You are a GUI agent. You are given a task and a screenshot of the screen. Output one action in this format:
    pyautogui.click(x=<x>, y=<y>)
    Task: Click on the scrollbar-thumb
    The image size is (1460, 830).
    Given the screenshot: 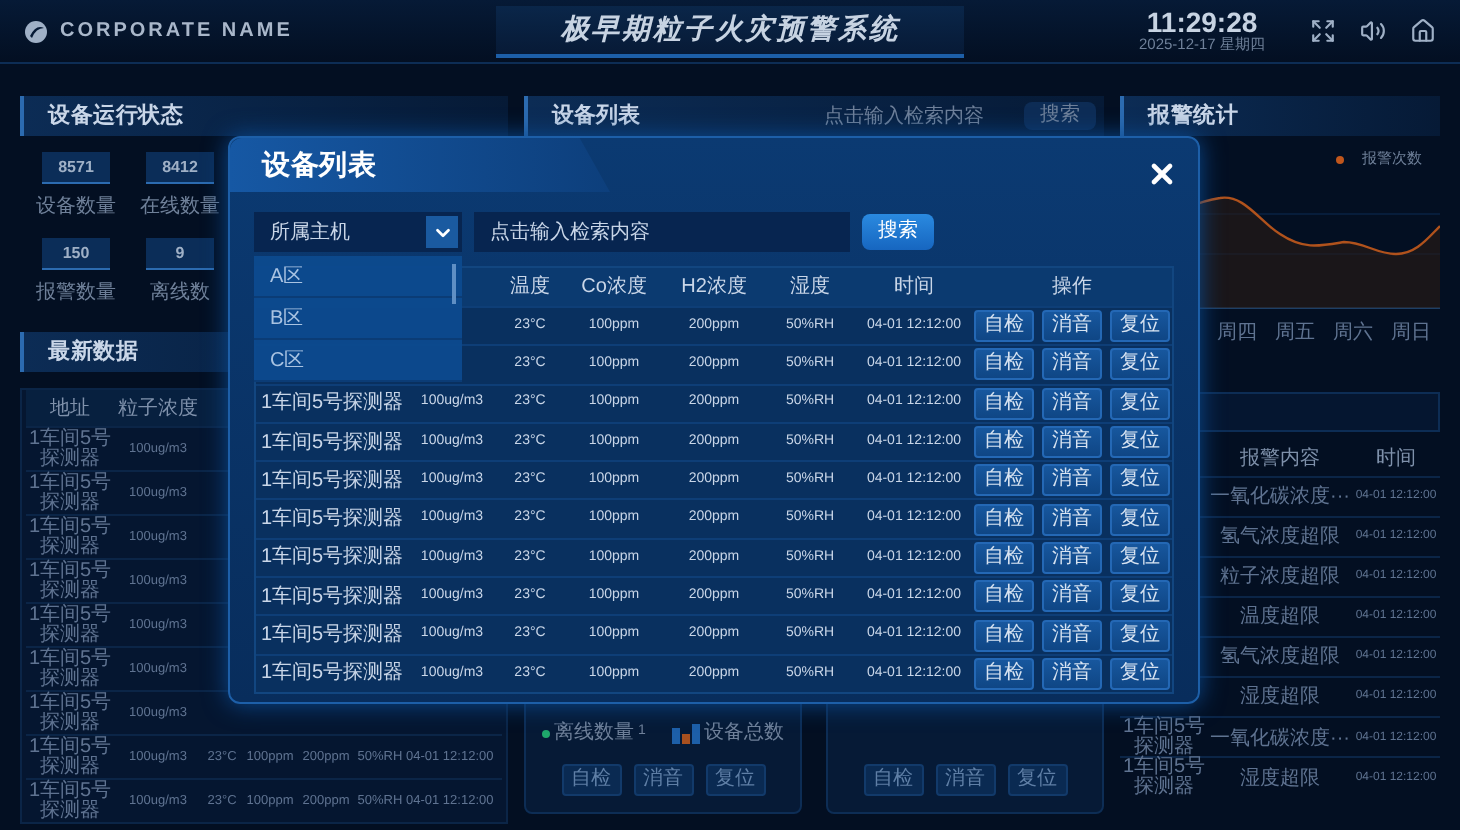 What is the action you would take?
    pyautogui.click(x=454, y=284)
    